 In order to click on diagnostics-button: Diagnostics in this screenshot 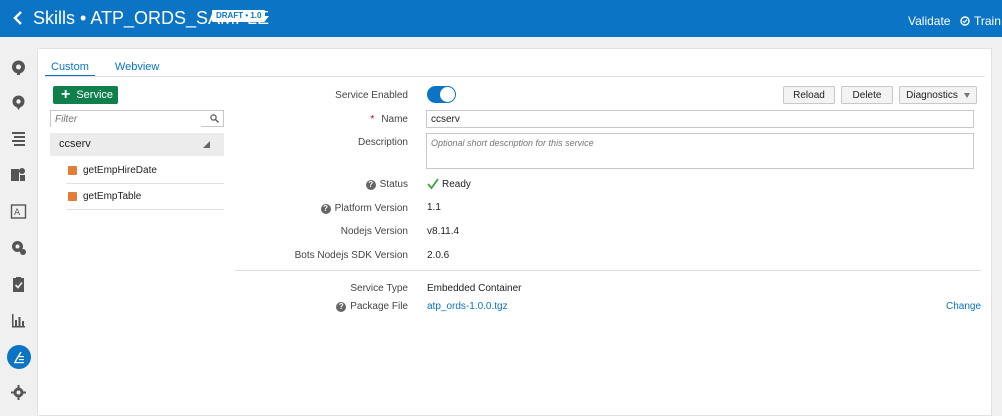, I will do `click(938, 95)`.